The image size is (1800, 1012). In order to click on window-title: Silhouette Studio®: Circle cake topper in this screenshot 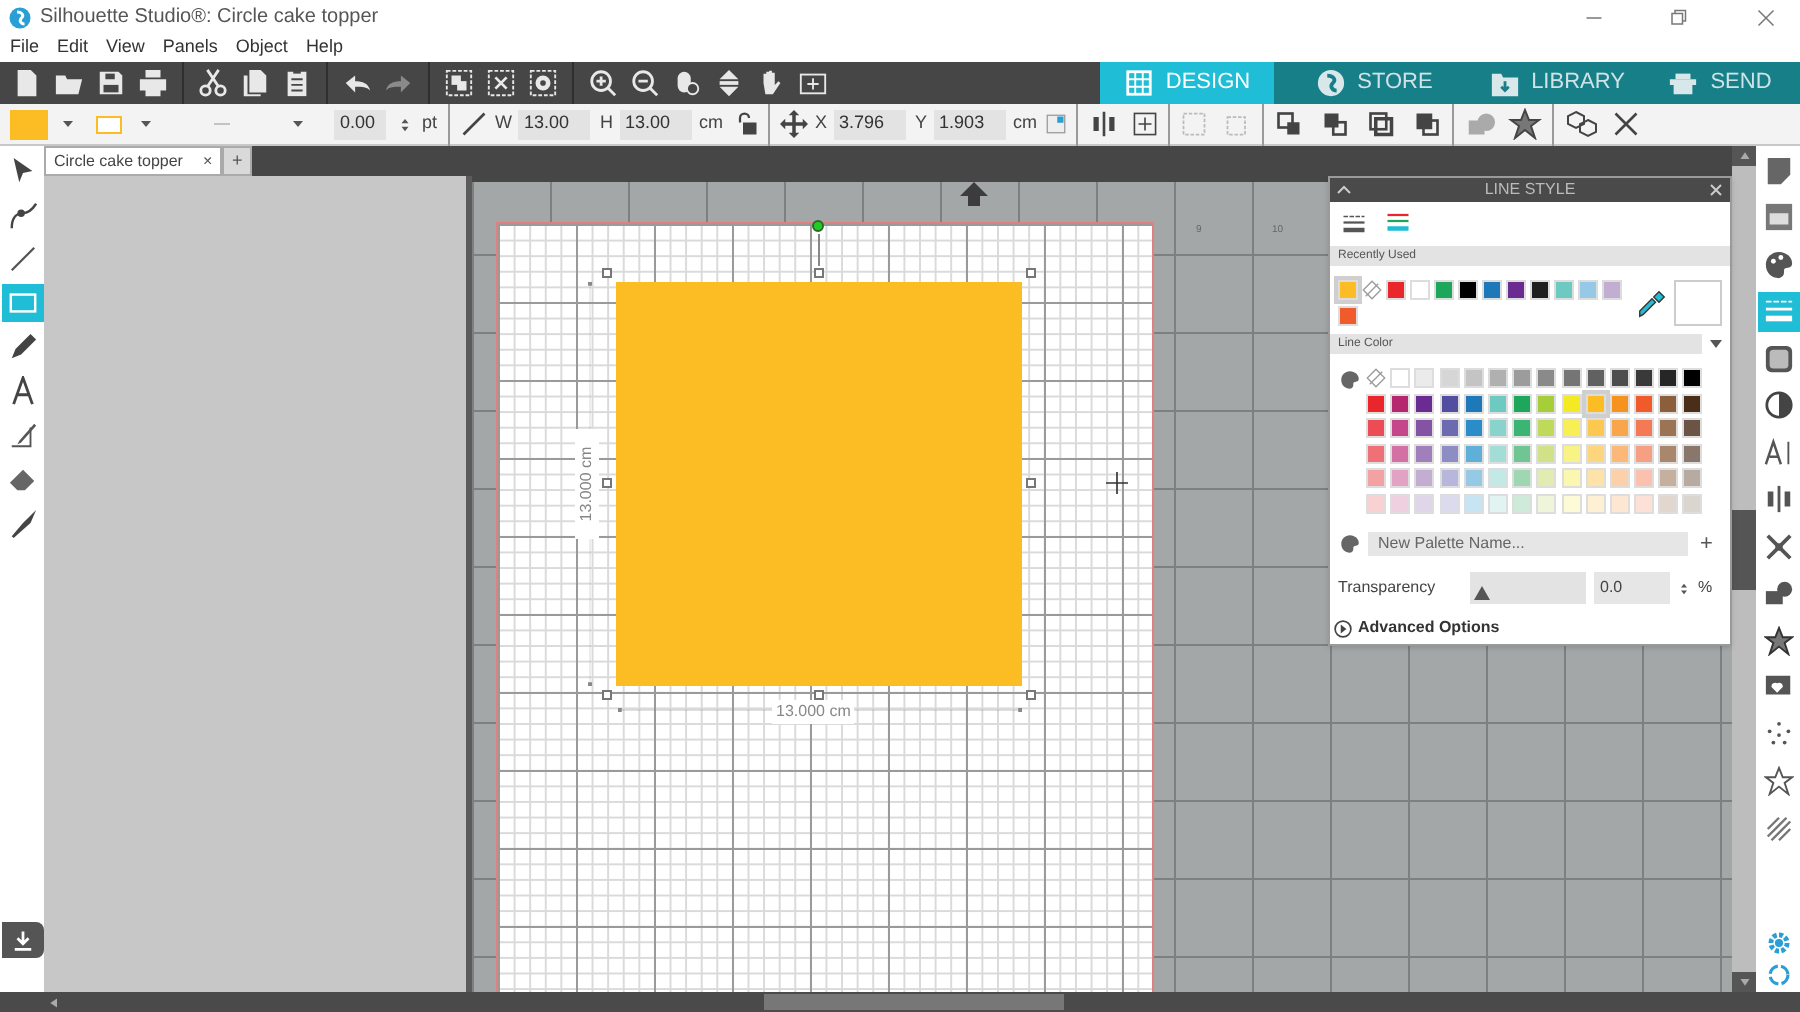, I will do `click(209, 18)`.